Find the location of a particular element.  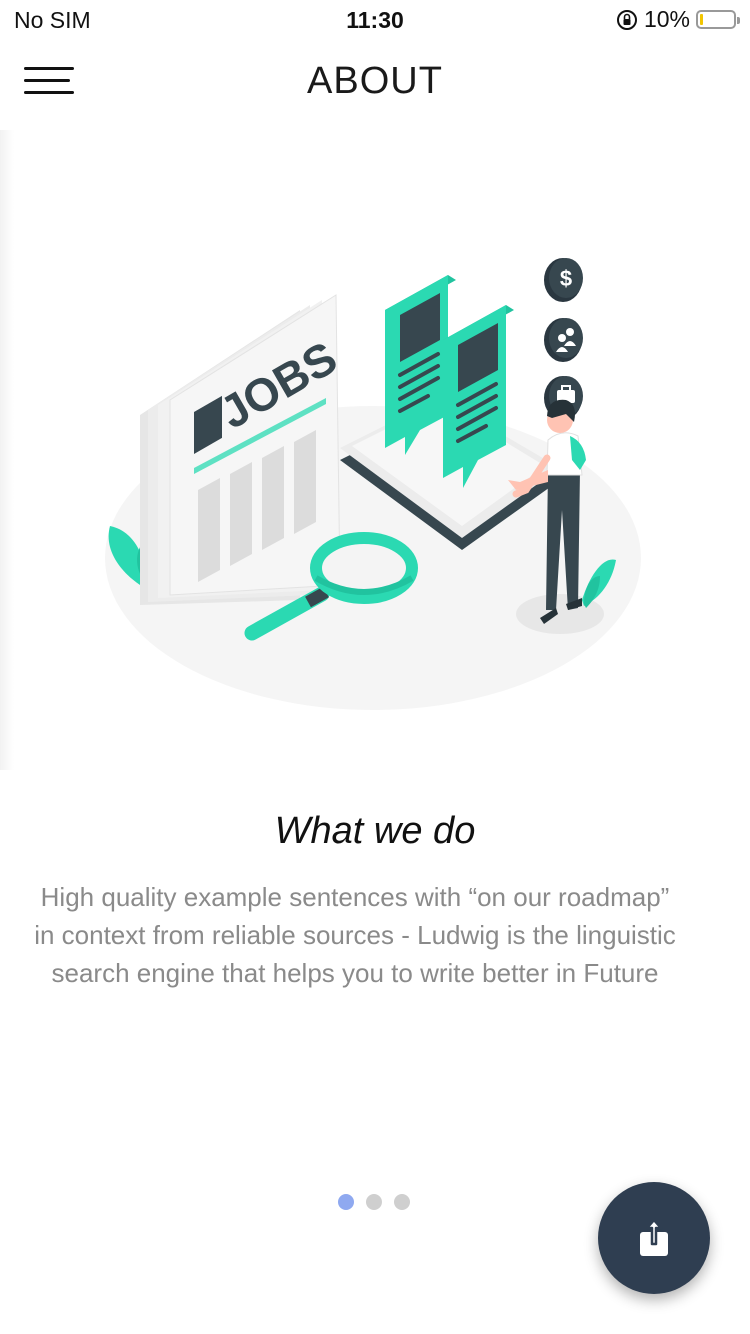

status-bar: No SIM 11:30 10% is located at coordinates (375, 20).